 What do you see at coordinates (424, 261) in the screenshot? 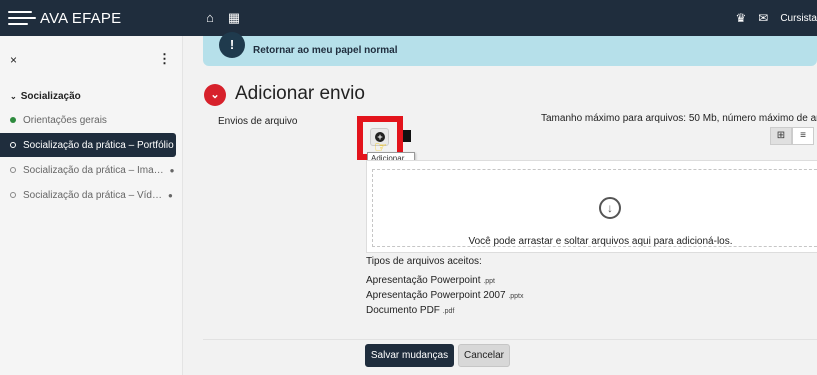
I see `accepted-types-label: Tipos de arquivos aceitos:` at bounding box center [424, 261].